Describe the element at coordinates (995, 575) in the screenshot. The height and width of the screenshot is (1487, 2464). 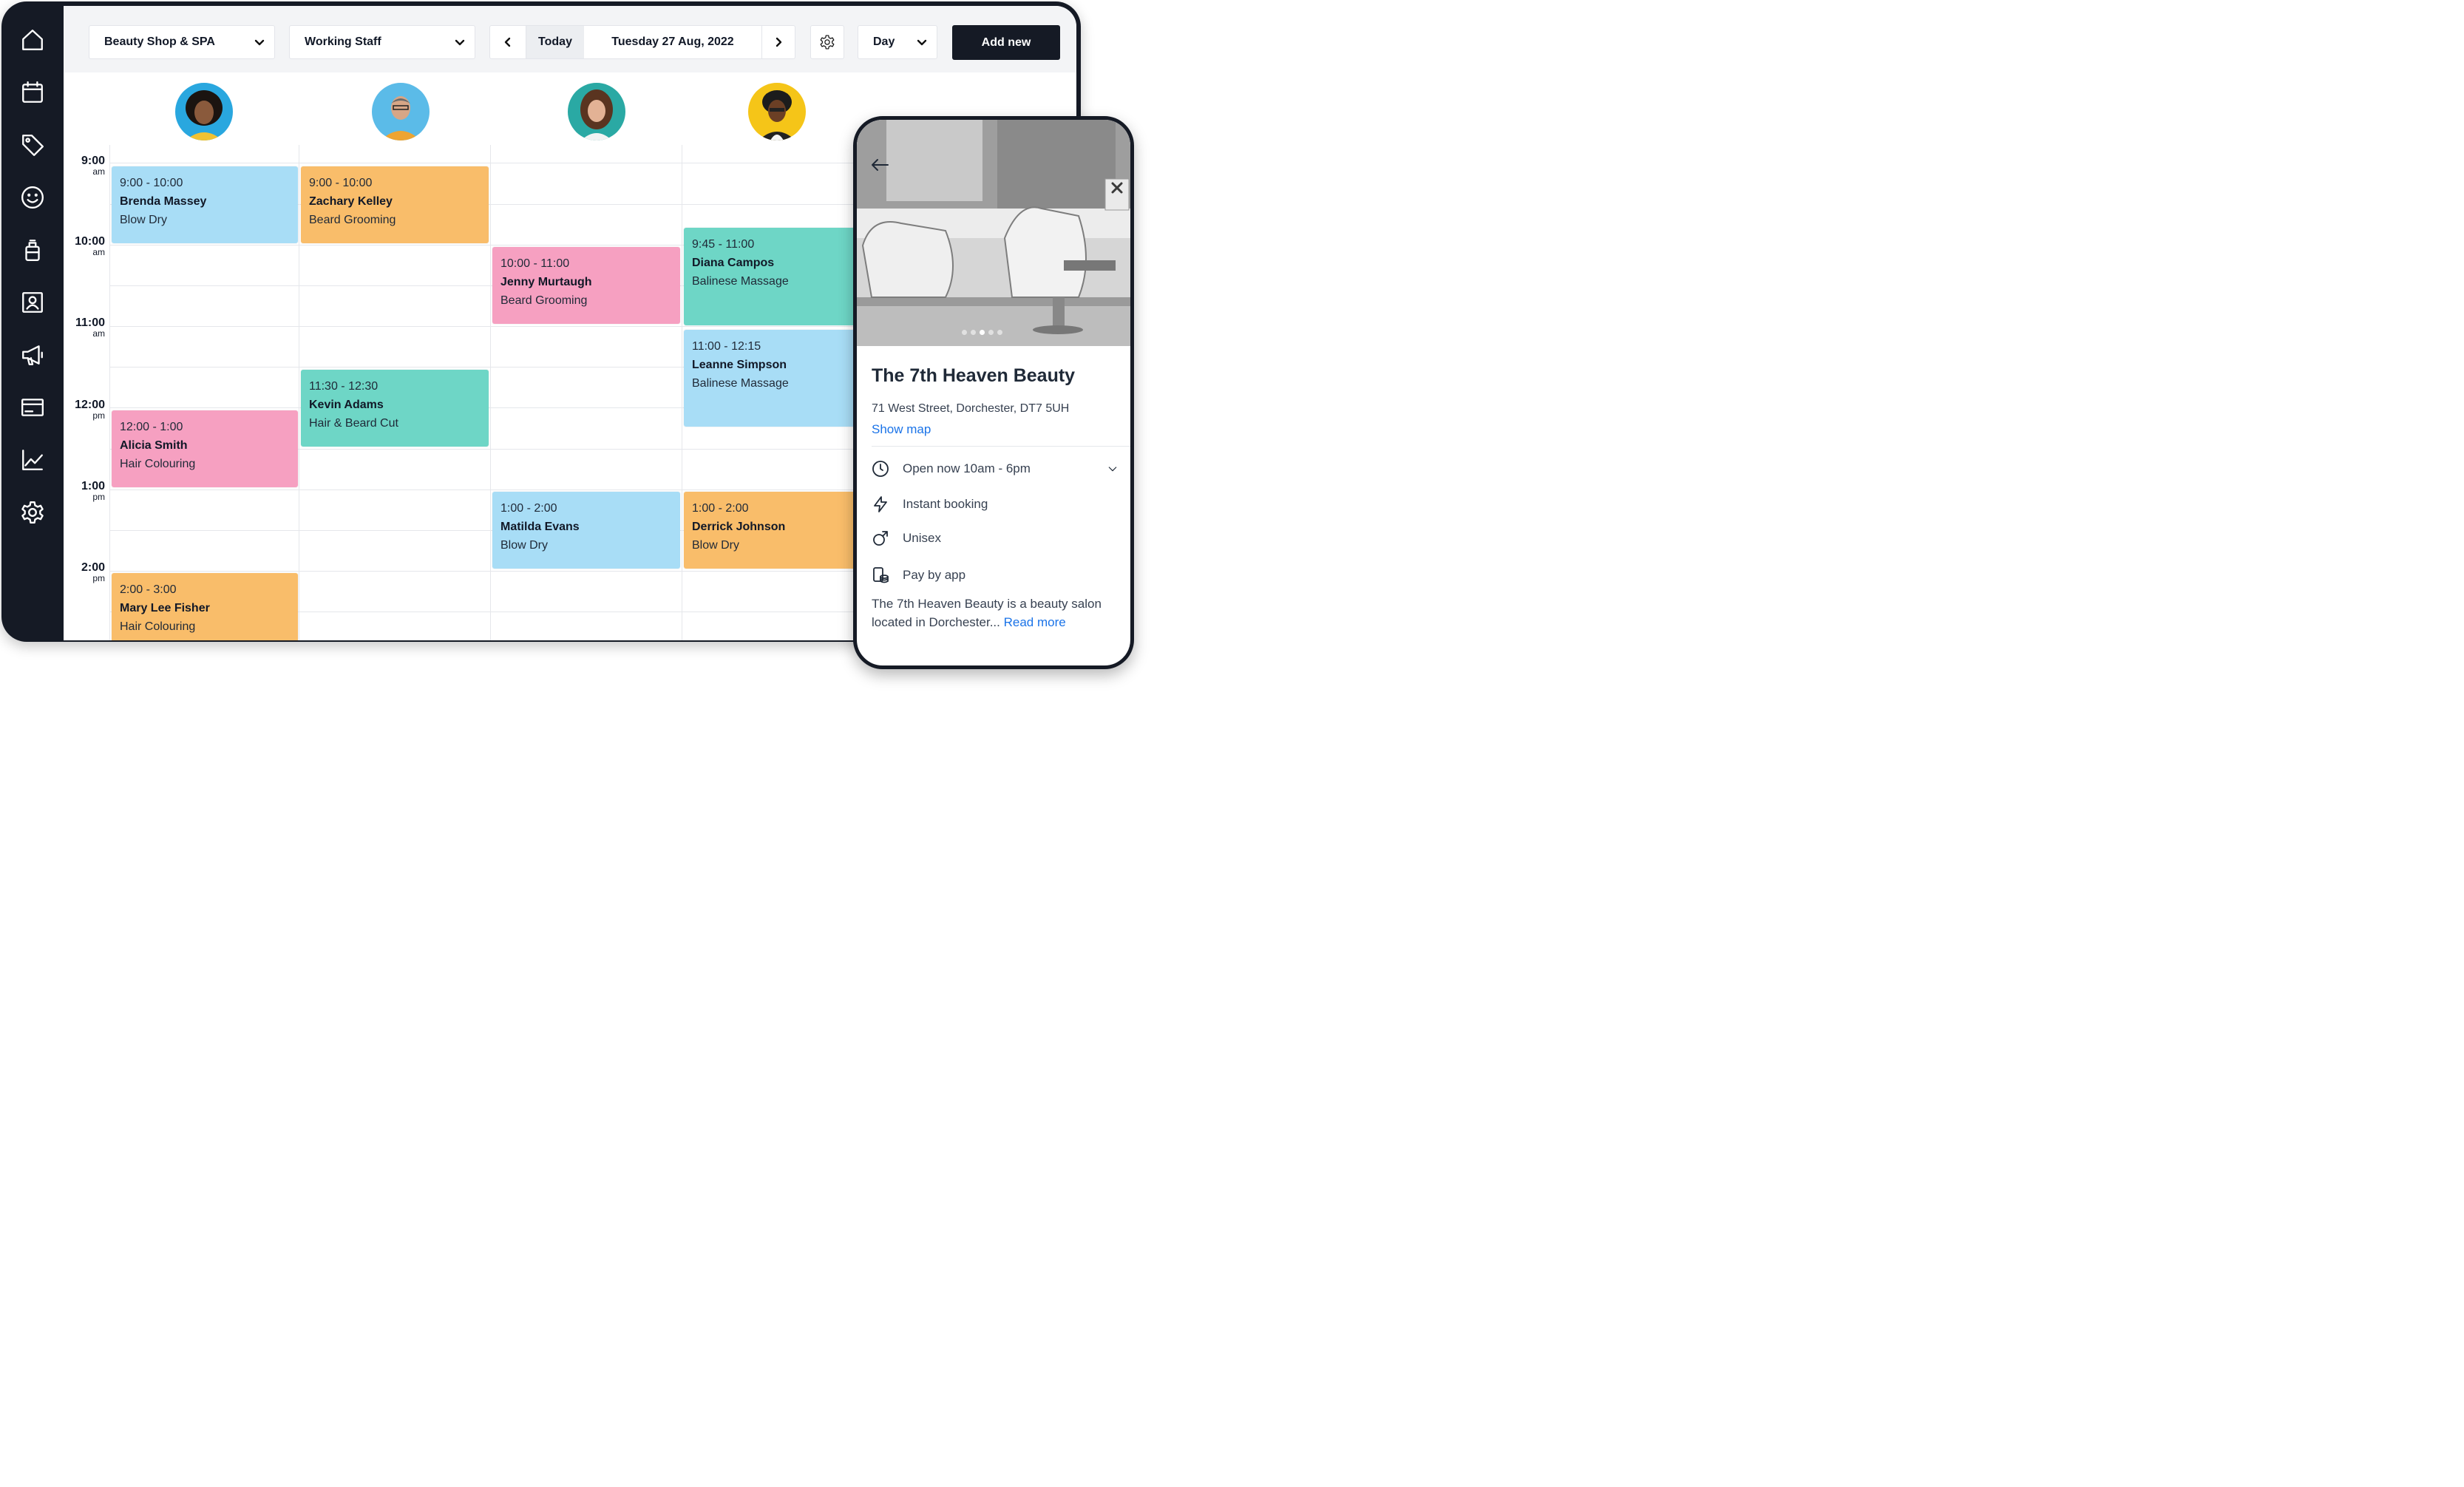
I see `payment-row: Pay by app` at that location.